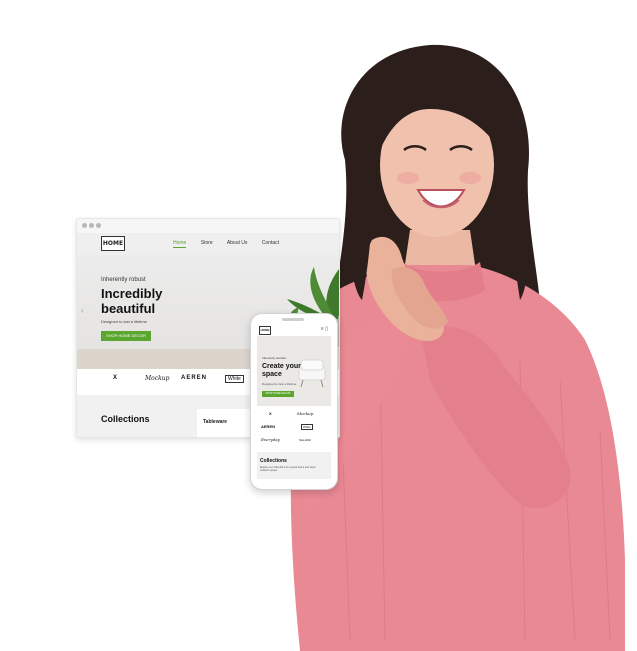 The width and height of the screenshot is (637, 651). Describe the element at coordinates (124, 321) in the screenshot. I see `hero-subtitle: Designed to last a lifetime` at that location.